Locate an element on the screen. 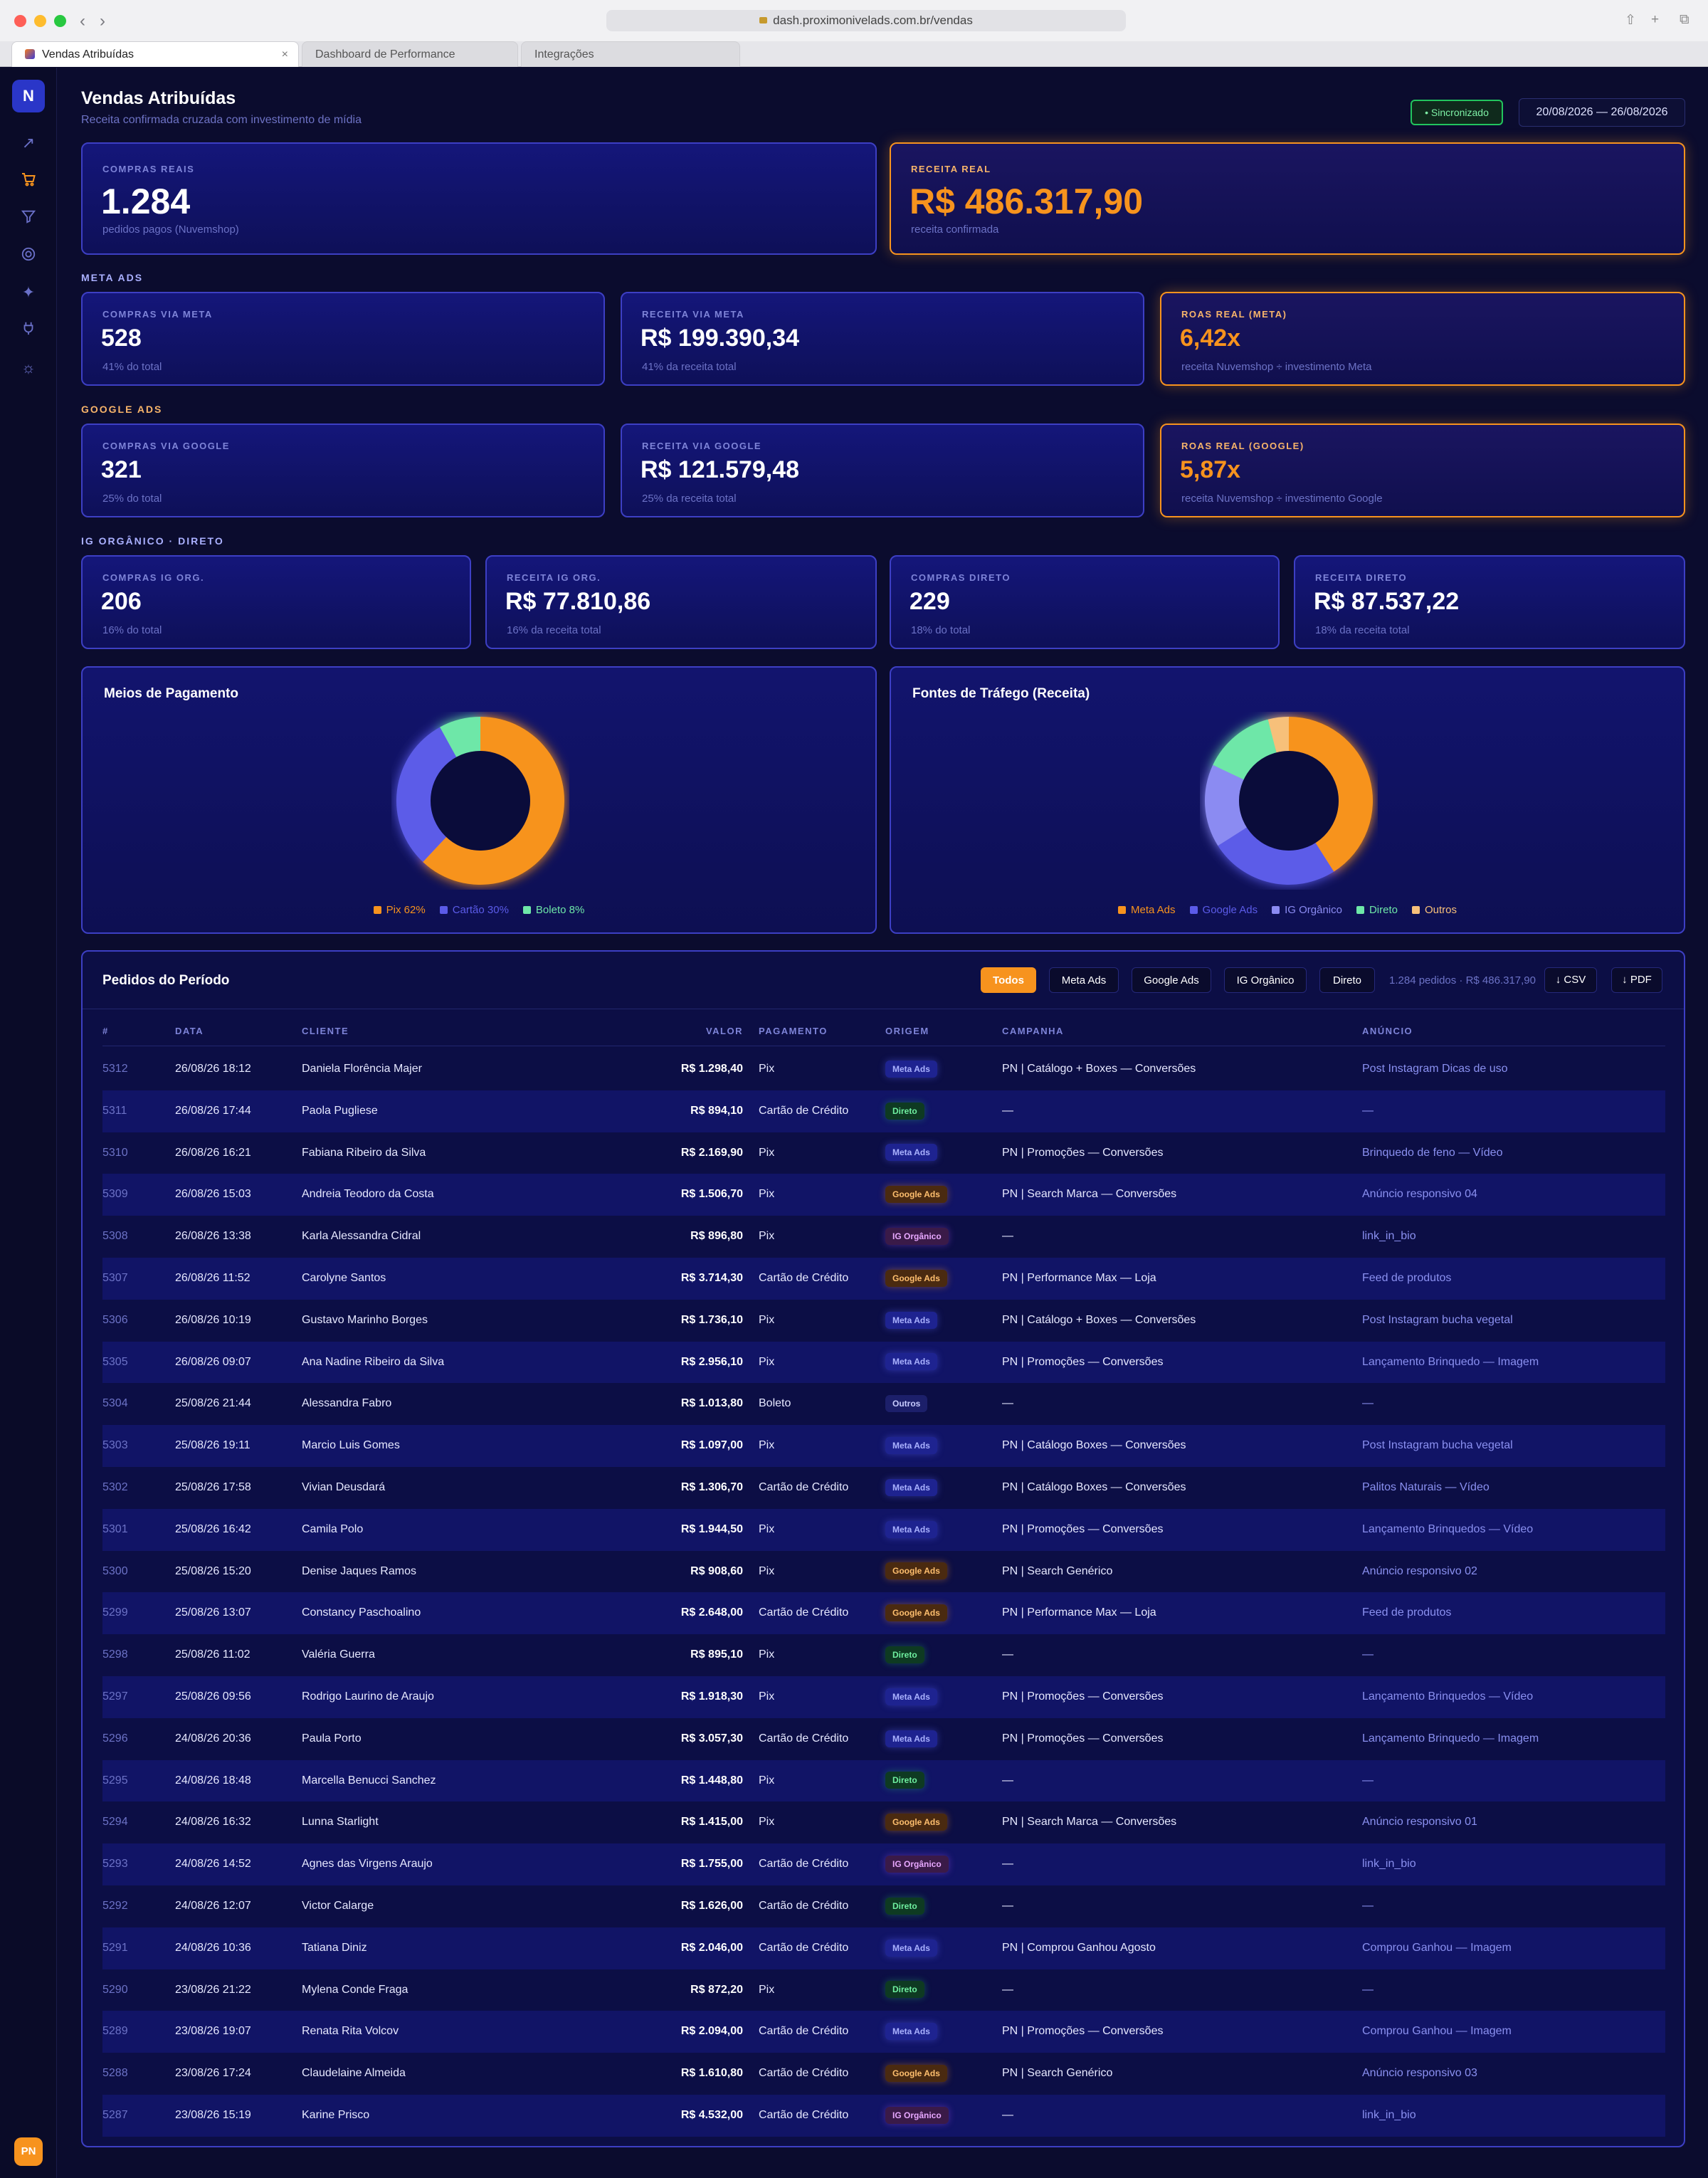 Image resolution: width=1708 pixels, height=2178 pixels. order-ad: Brinquedo de feno — Vídeo is located at coordinates (1432, 1153).